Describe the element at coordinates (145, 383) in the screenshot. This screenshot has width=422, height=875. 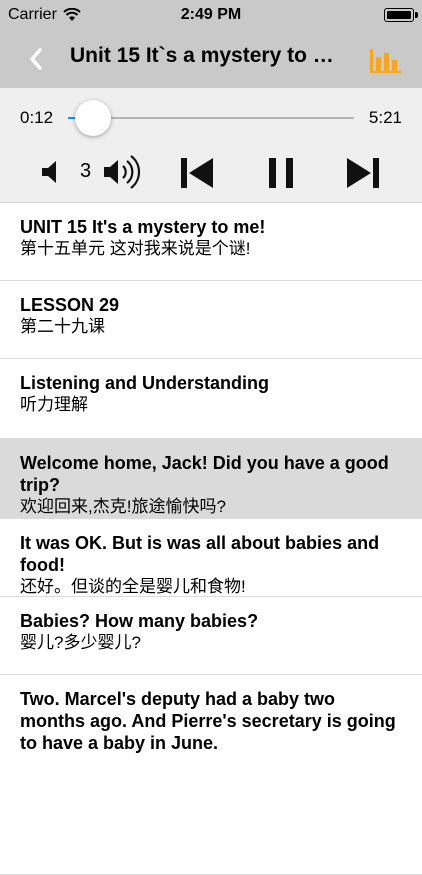
I see `transcript-english: Listening and Understanding` at that location.